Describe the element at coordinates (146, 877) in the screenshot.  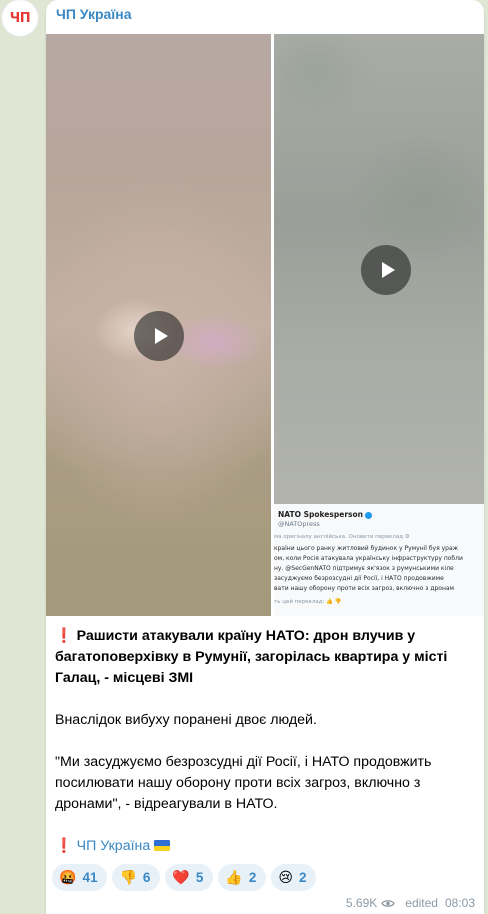
I see `reaction-count: 6` at that location.